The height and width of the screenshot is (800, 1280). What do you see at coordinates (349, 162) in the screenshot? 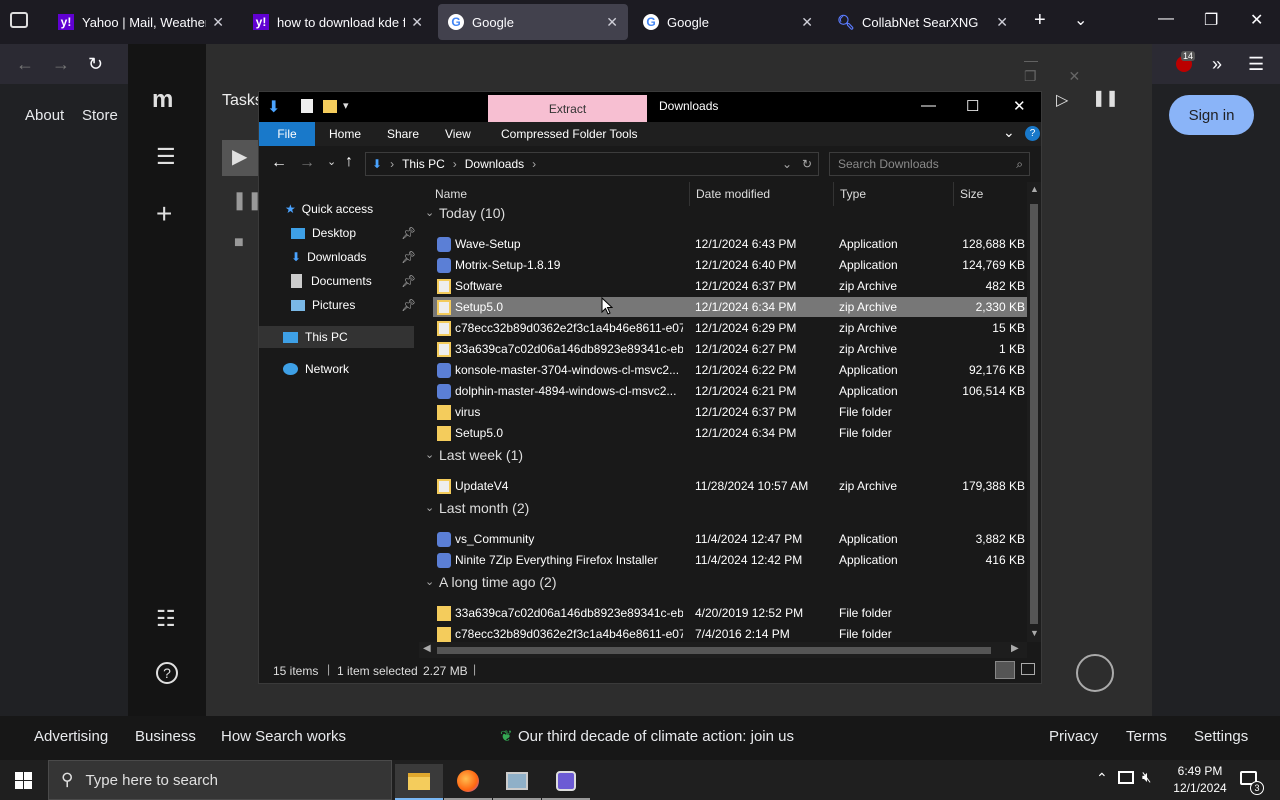
I see `up-icon: ↑` at bounding box center [349, 162].